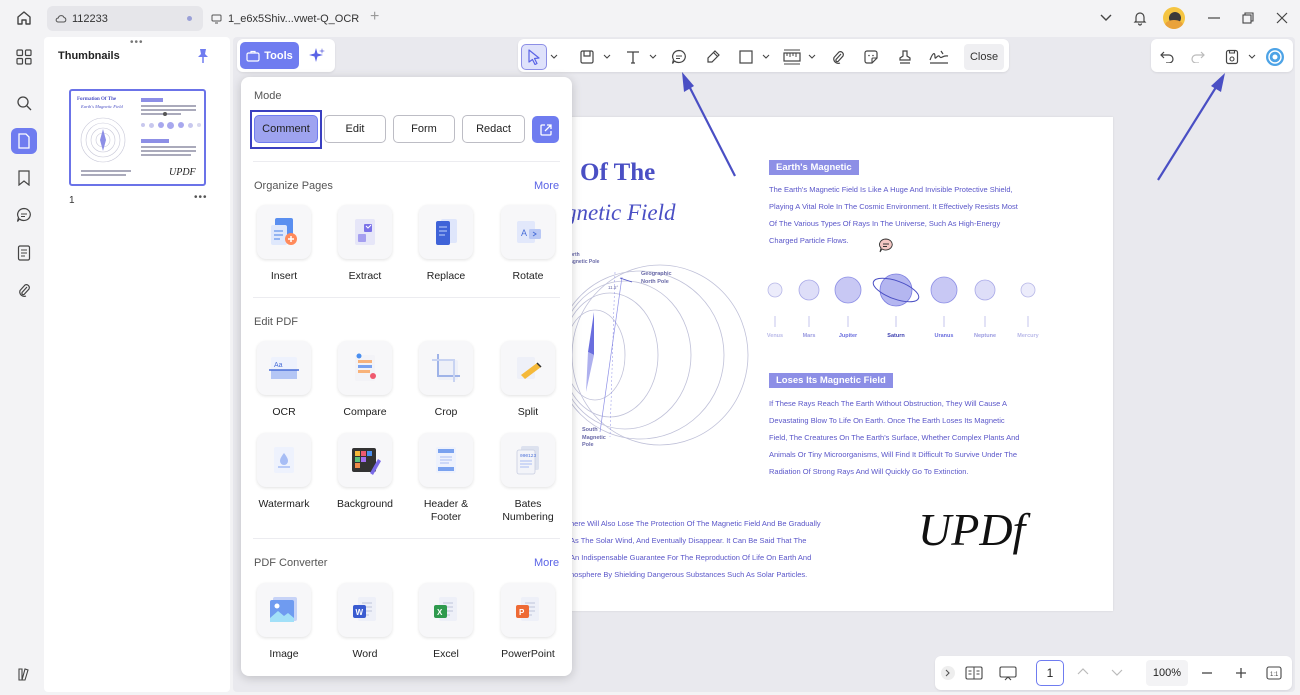  I want to click on bookmark-icon, so click(24, 178).